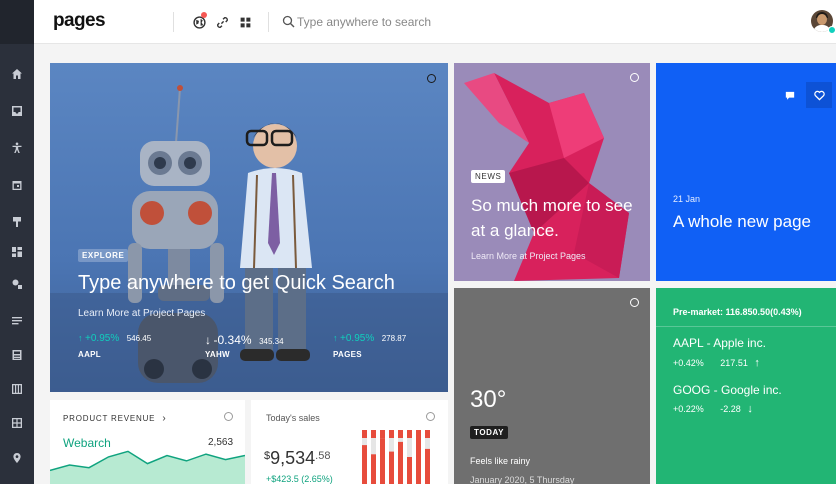 Image resolution: width=836 pixels, height=484 pixels. Describe the element at coordinates (488, 399) in the screenshot. I see `temperature: 30°` at that location.